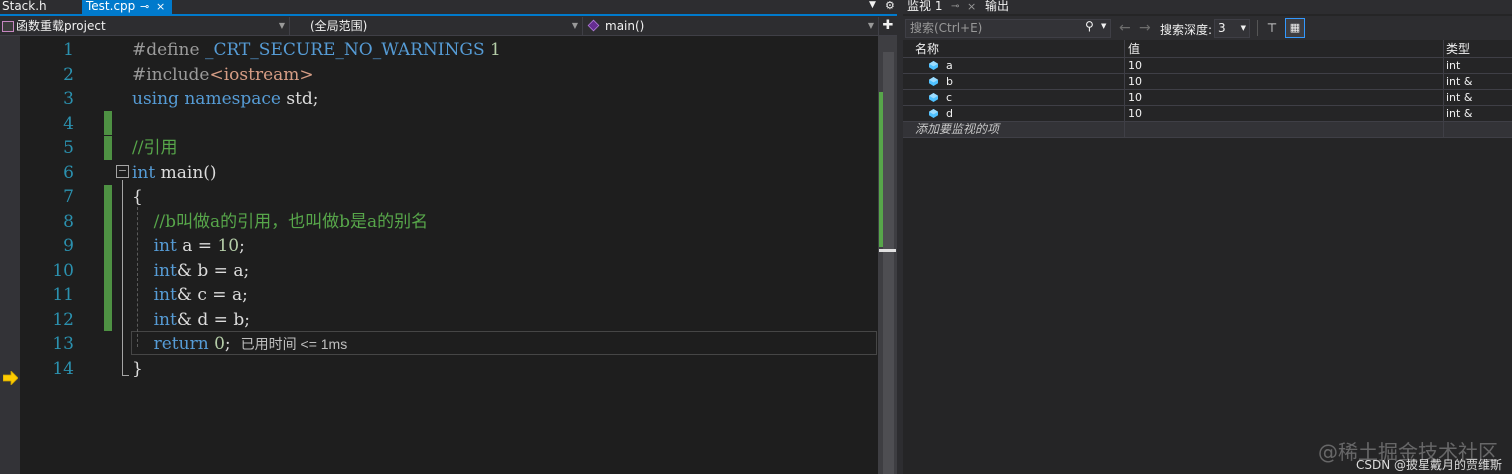 Image resolution: width=1512 pixels, height=474 pixels. I want to click on outline-guide-end, so click(125, 375).